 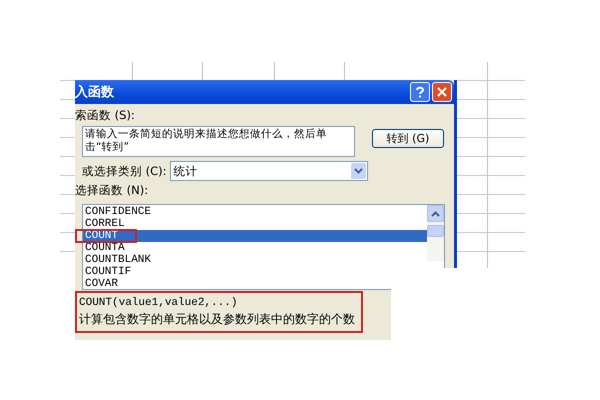 I want to click on close-button, so click(x=442, y=92).